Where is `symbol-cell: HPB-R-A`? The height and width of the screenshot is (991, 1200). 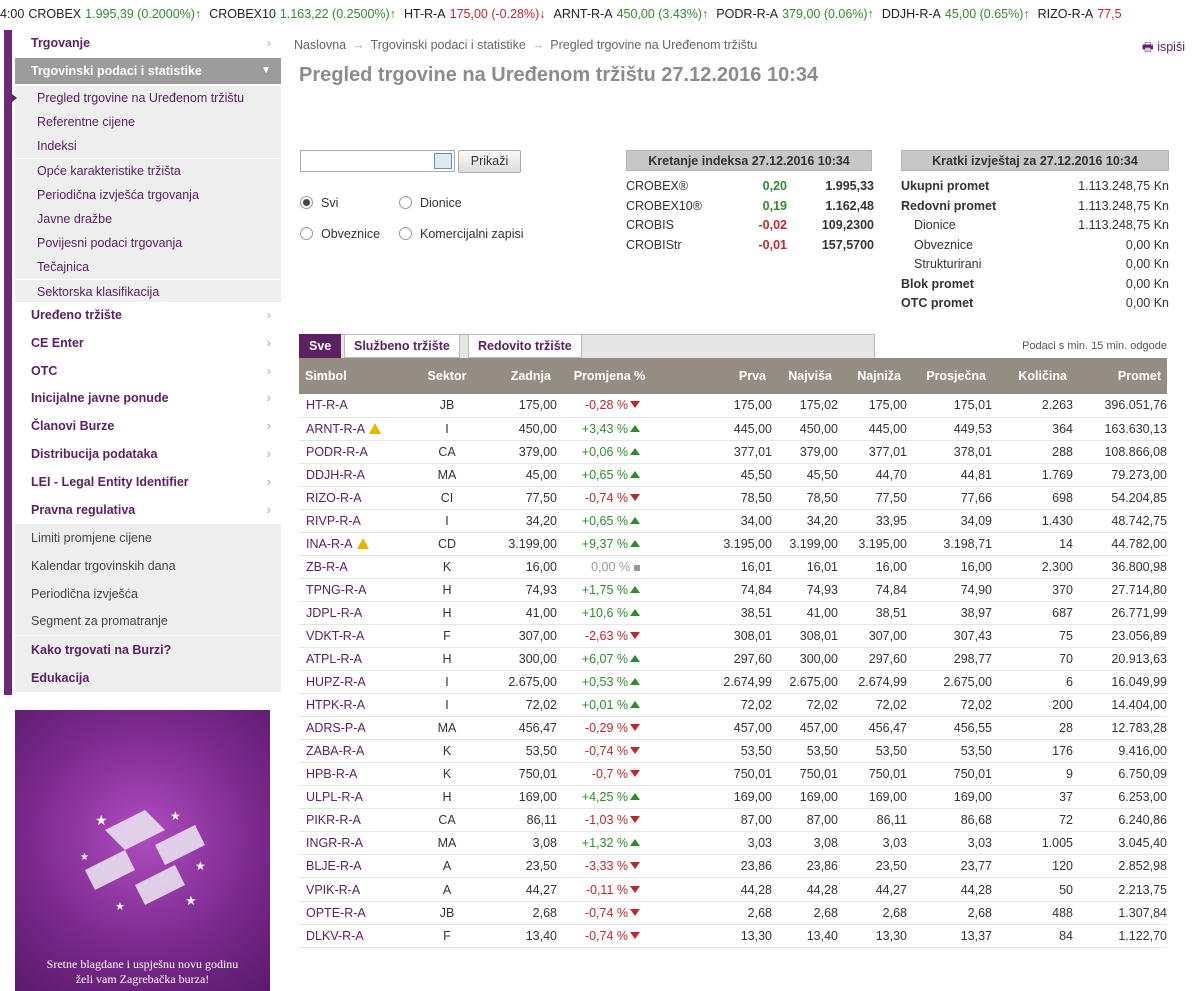 symbol-cell: HPB-R-A is located at coordinates (358, 774).